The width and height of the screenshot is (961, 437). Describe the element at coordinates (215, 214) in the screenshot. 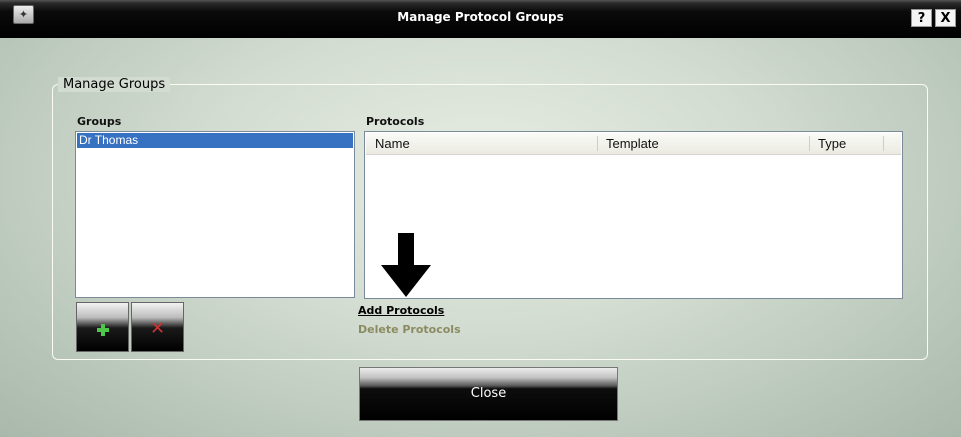

I see `groups-list: Dr Thomas` at that location.